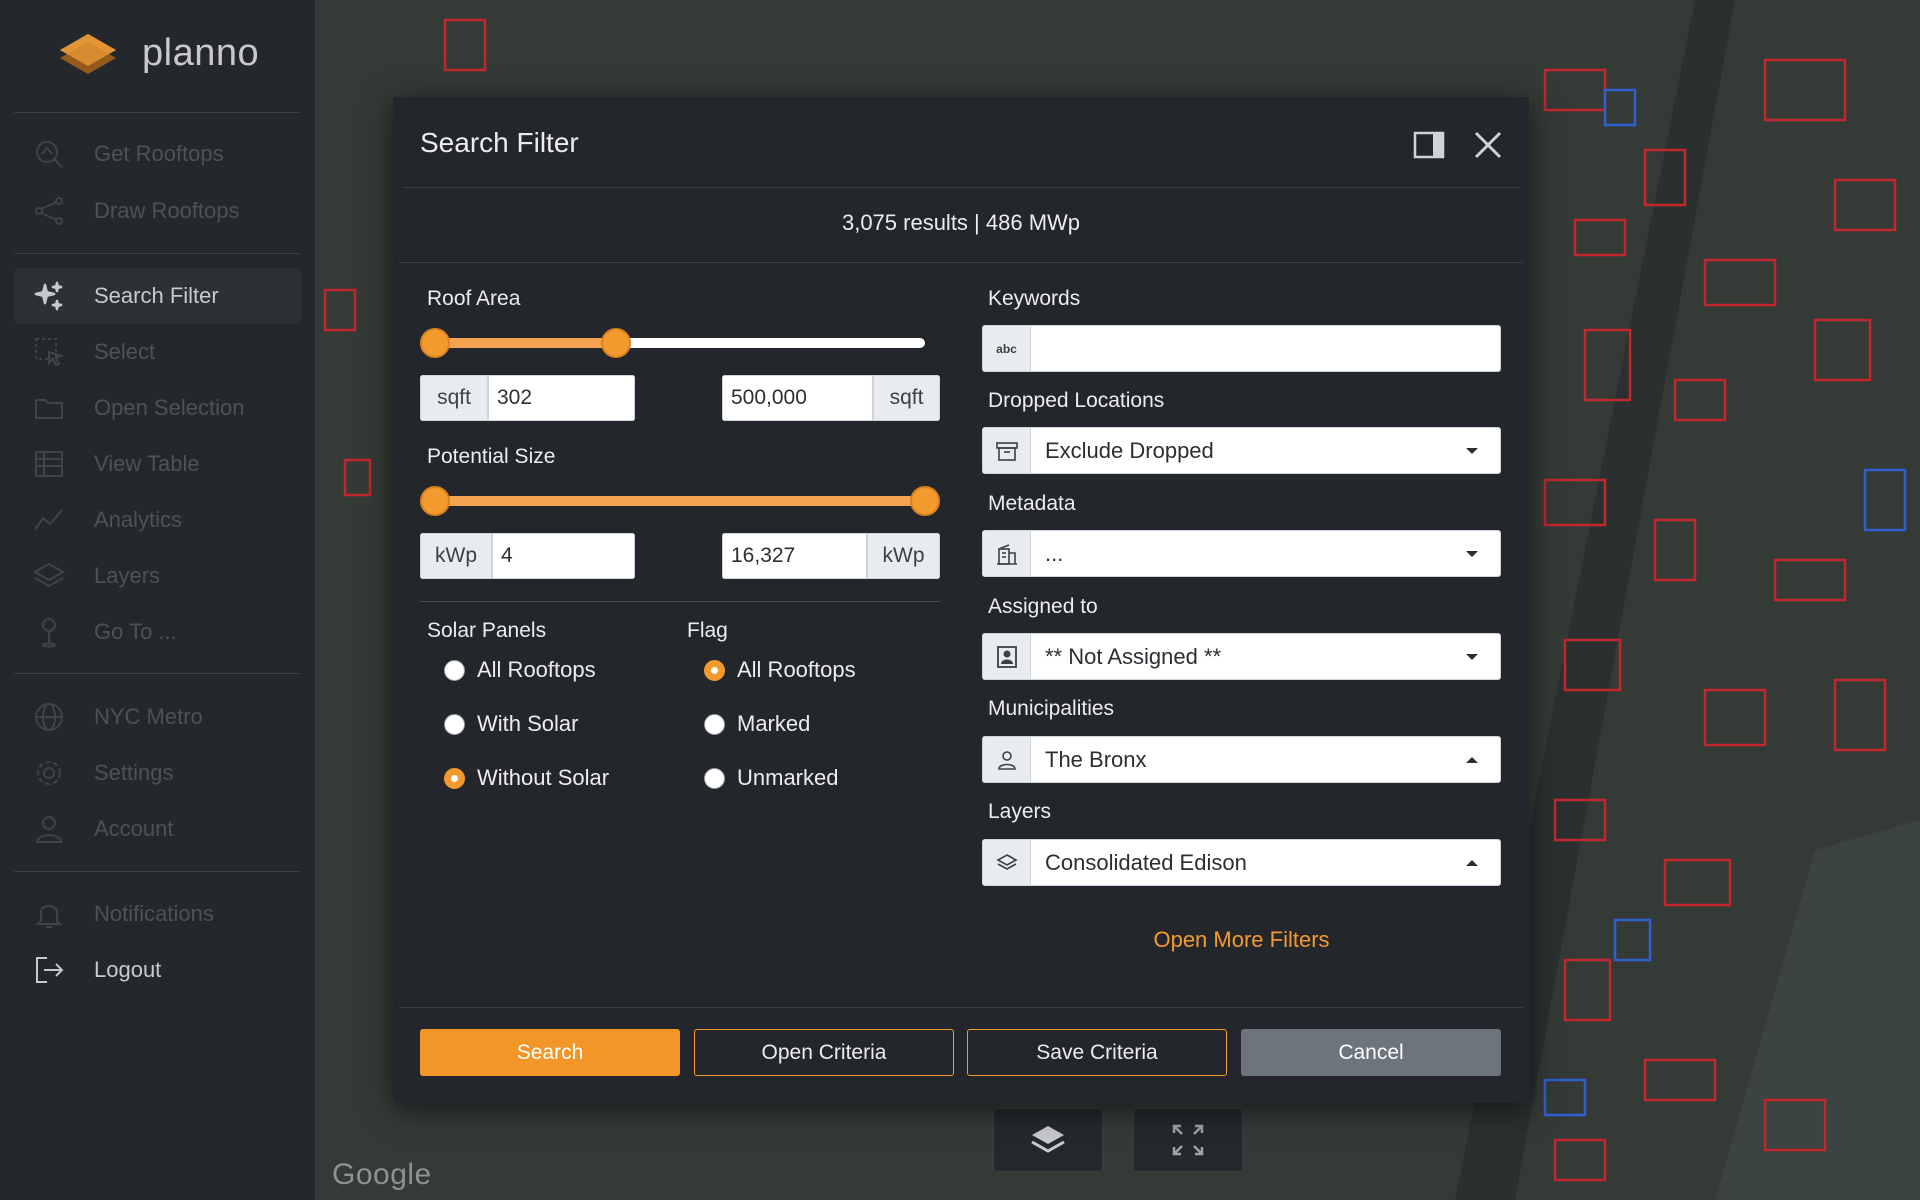  What do you see at coordinates (1241, 940) in the screenshot?
I see `open-more-filters-link: Open More Filters` at bounding box center [1241, 940].